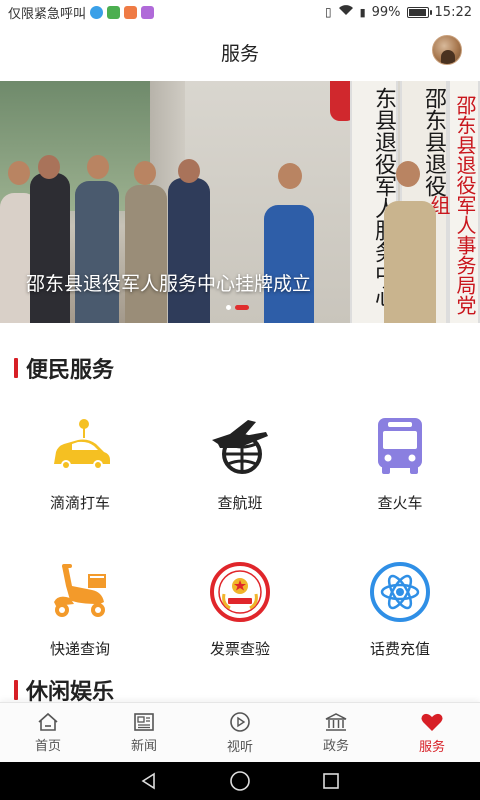 Image resolution: width=480 pixels, height=800 pixels. Describe the element at coordinates (70, 370) in the screenshot. I see `section-title: 便民服务` at that location.